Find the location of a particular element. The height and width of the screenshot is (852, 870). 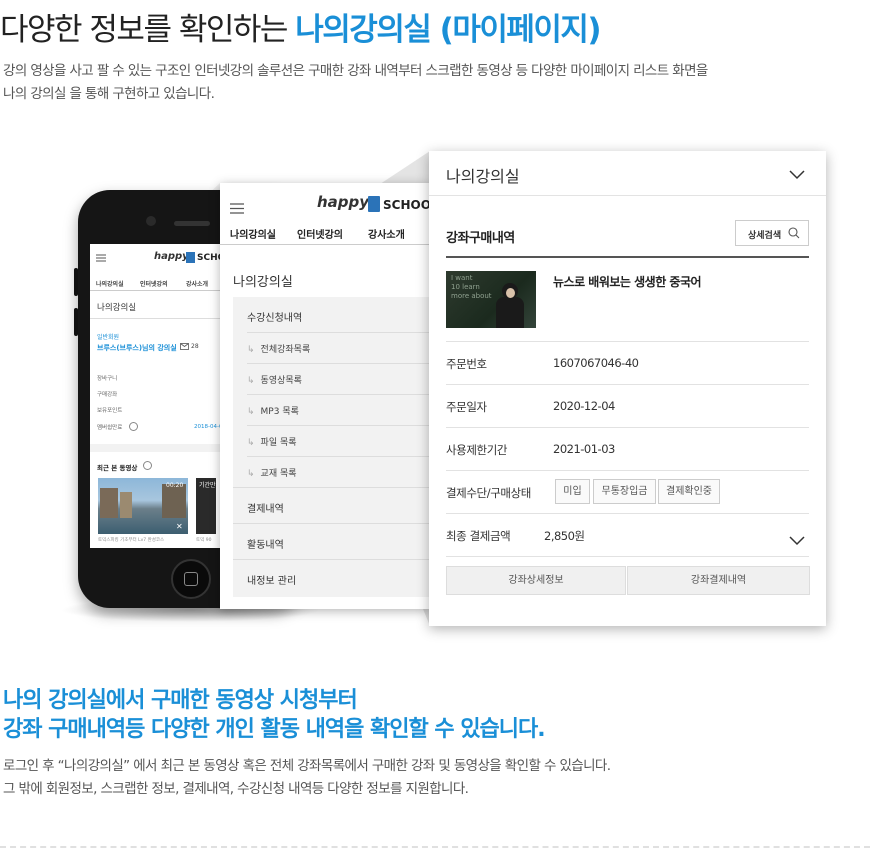

link-points: 보유포인트 is located at coordinates (109, 410).